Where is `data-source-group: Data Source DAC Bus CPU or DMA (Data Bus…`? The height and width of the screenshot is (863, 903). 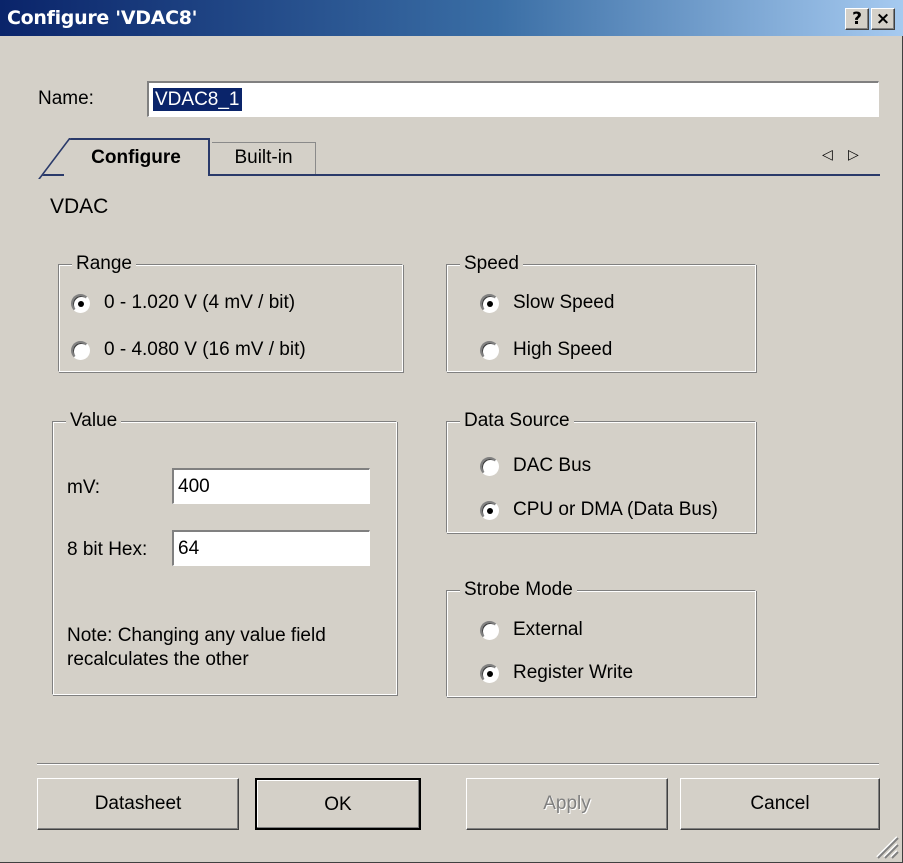
data-source-group: Data Source DAC Bus CPU or DMA (Data Bus… is located at coordinates (601, 471).